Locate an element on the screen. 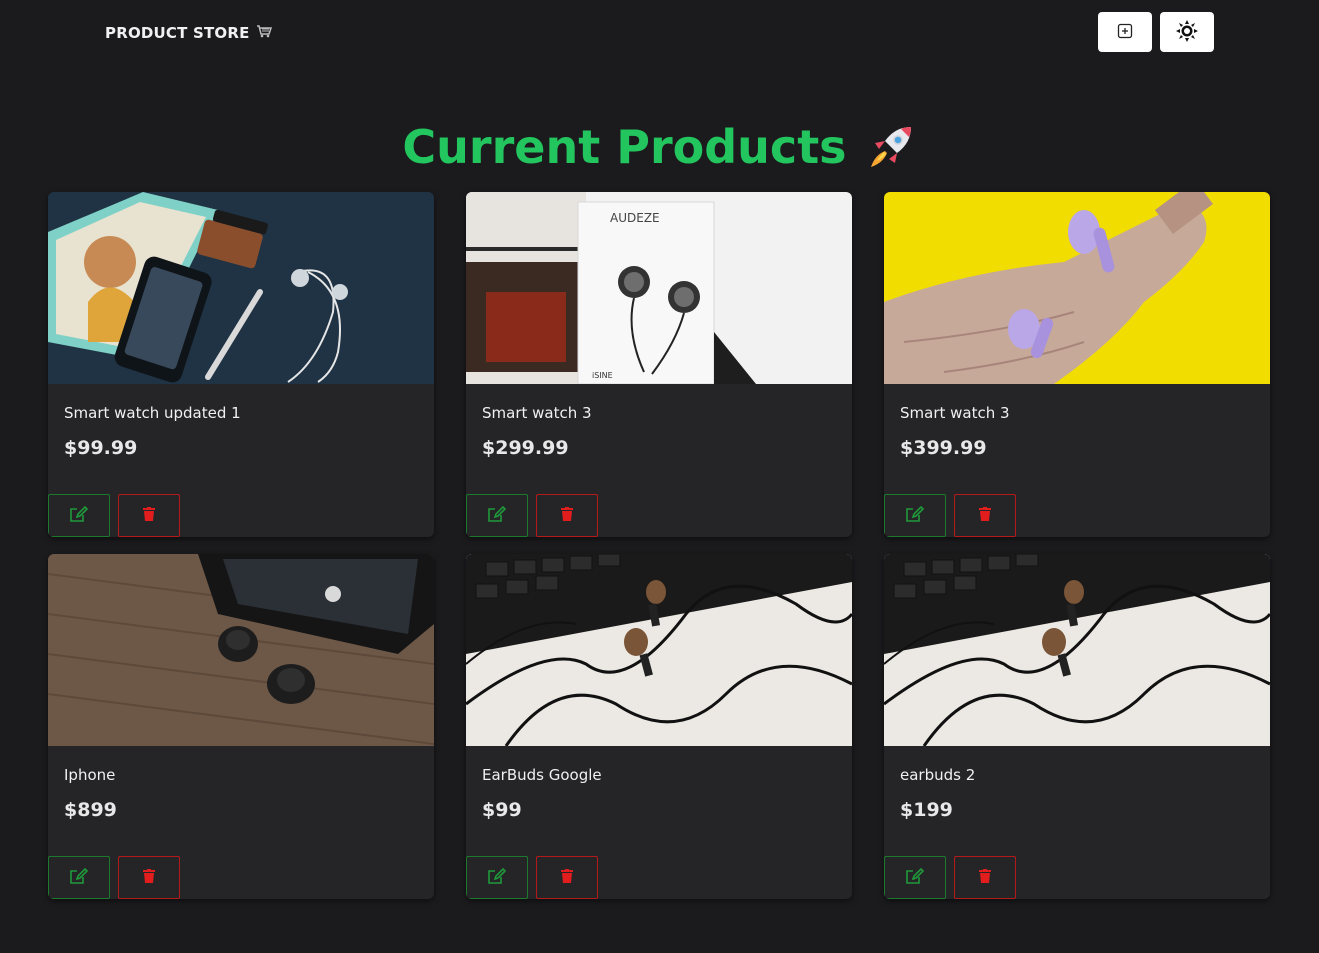 The width and height of the screenshot is (1319, 953). product-name: Iphone is located at coordinates (90, 775).